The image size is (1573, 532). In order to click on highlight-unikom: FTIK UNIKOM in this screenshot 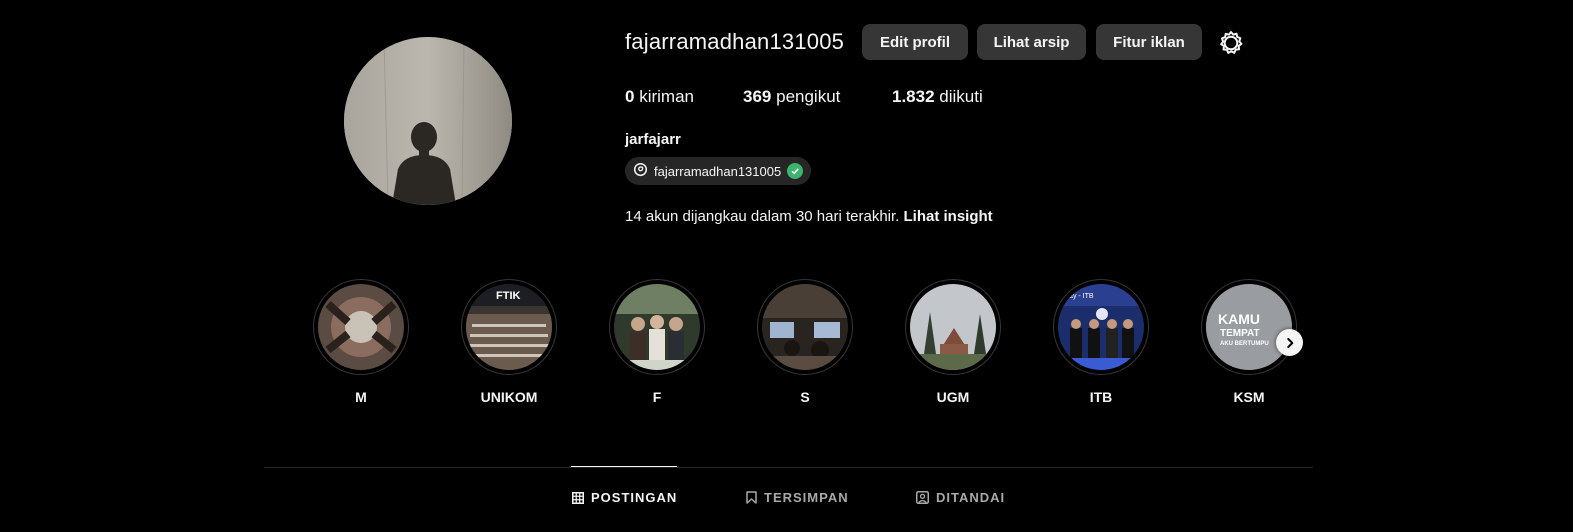, I will do `click(509, 342)`.